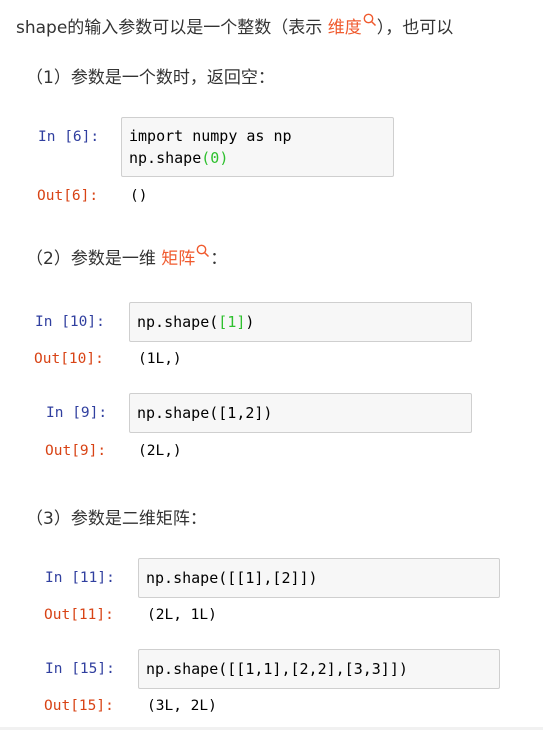 Image resolution: width=543 pixels, height=730 pixels. What do you see at coordinates (76, 451) in the screenshot?
I see `out-prompt-9: Out[9]:` at bounding box center [76, 451].